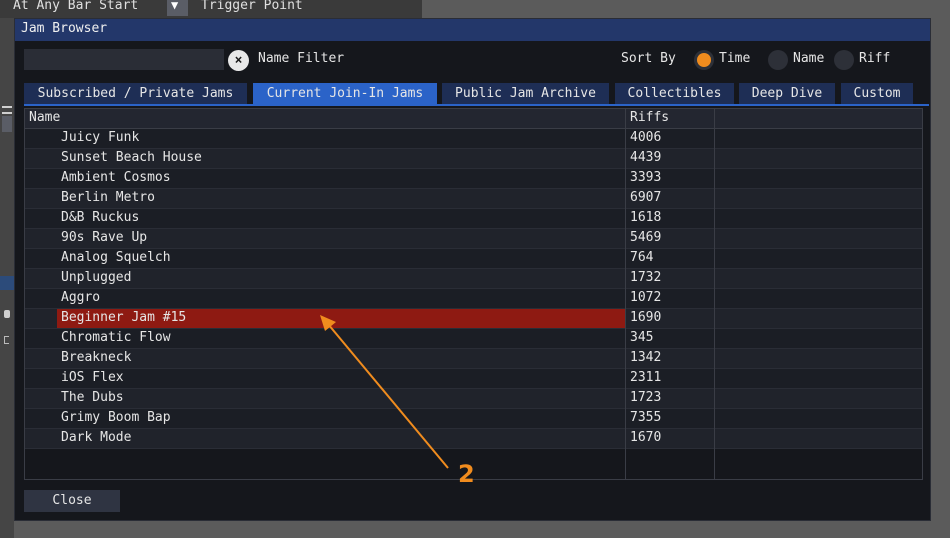 The image size is (950, 538). I want to click on jam-name-cell: Juicy Funk, so click(100, 137).